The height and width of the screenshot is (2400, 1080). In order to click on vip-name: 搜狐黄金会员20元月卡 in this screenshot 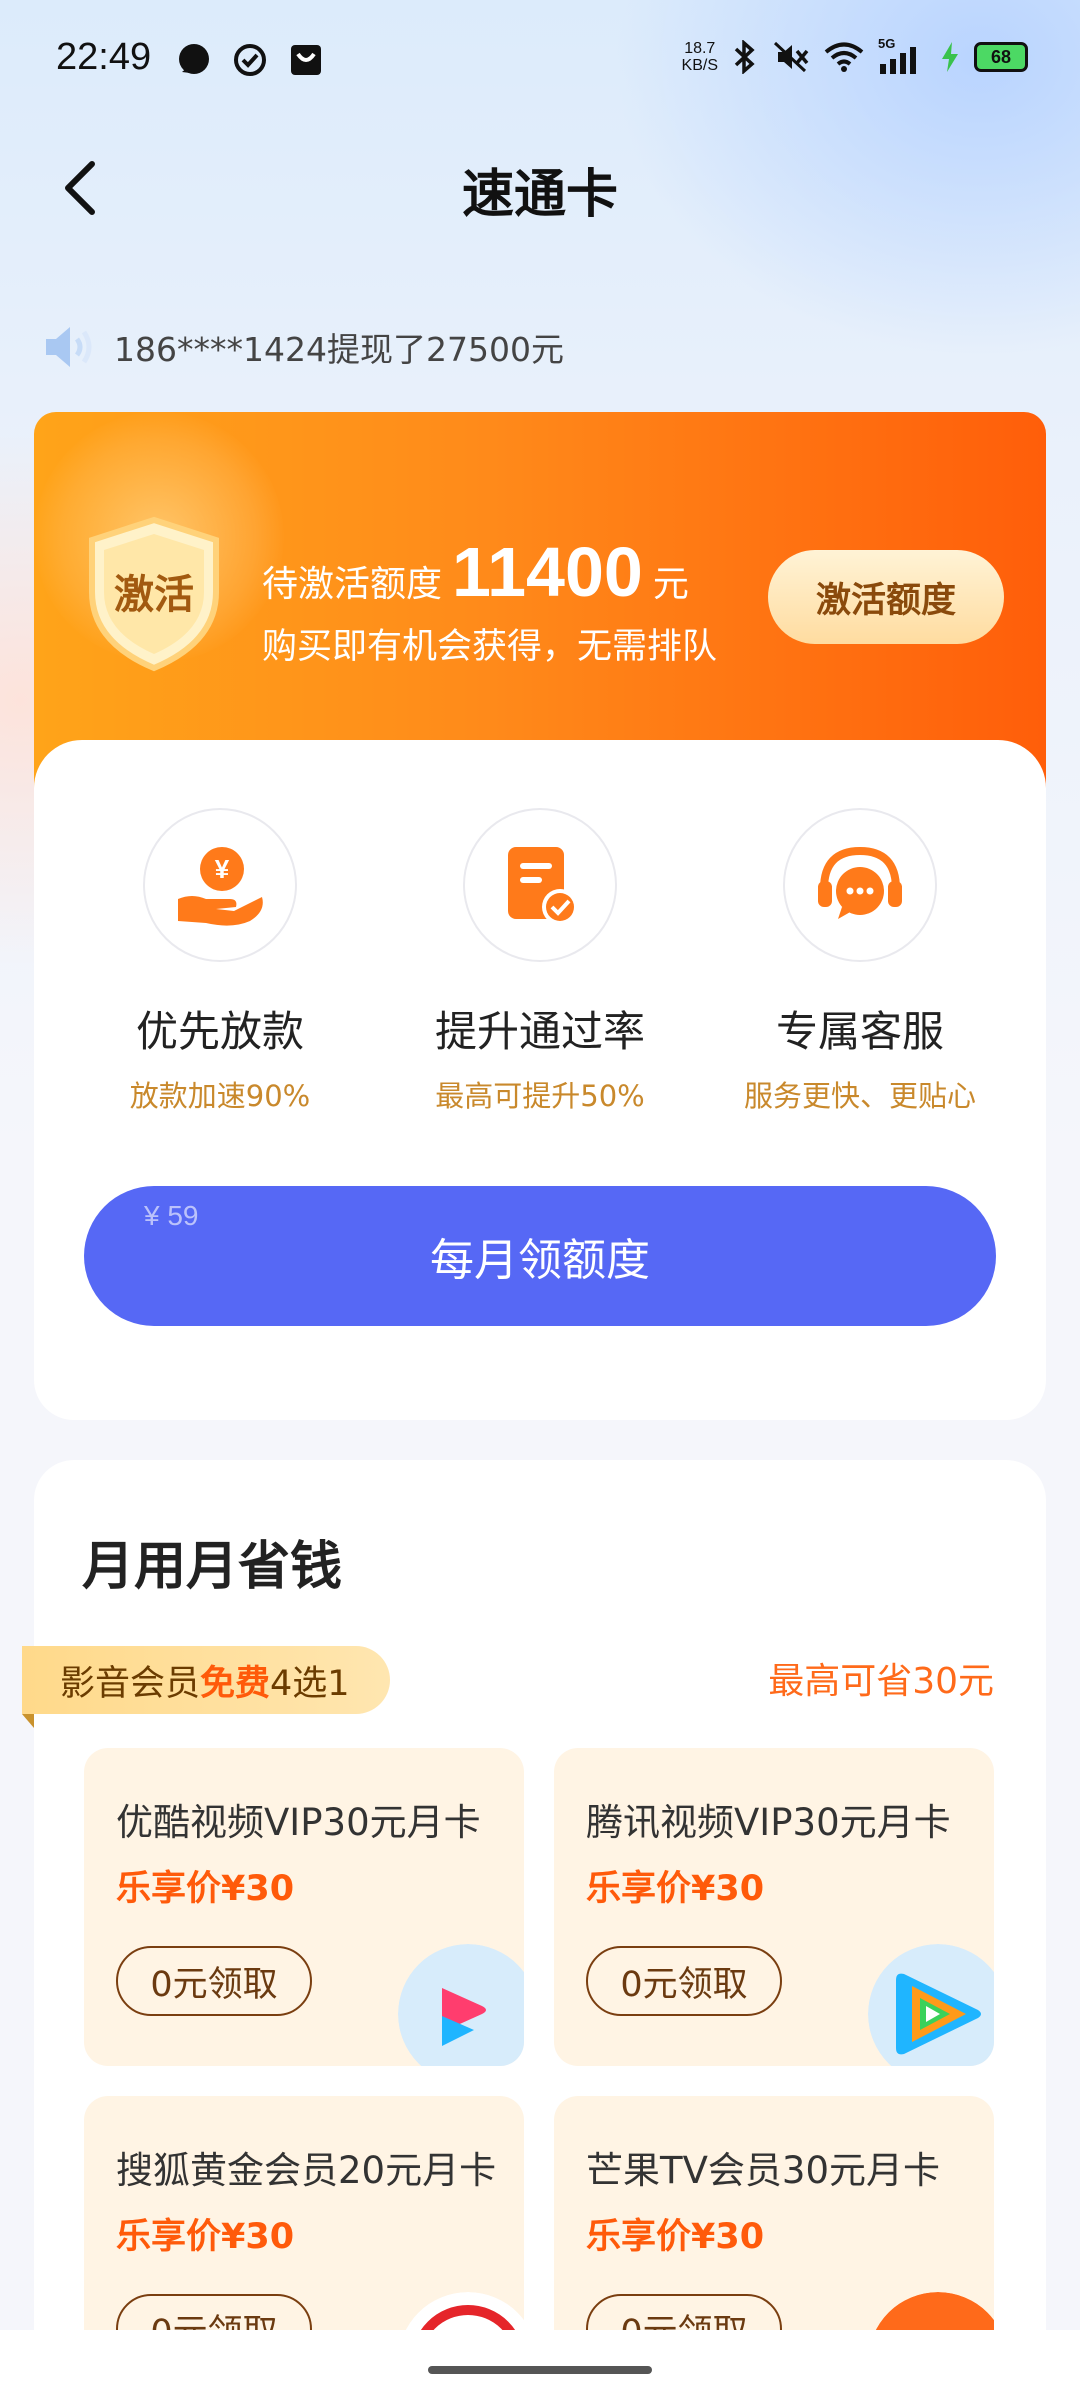, I will do `click(306, 2170)`.